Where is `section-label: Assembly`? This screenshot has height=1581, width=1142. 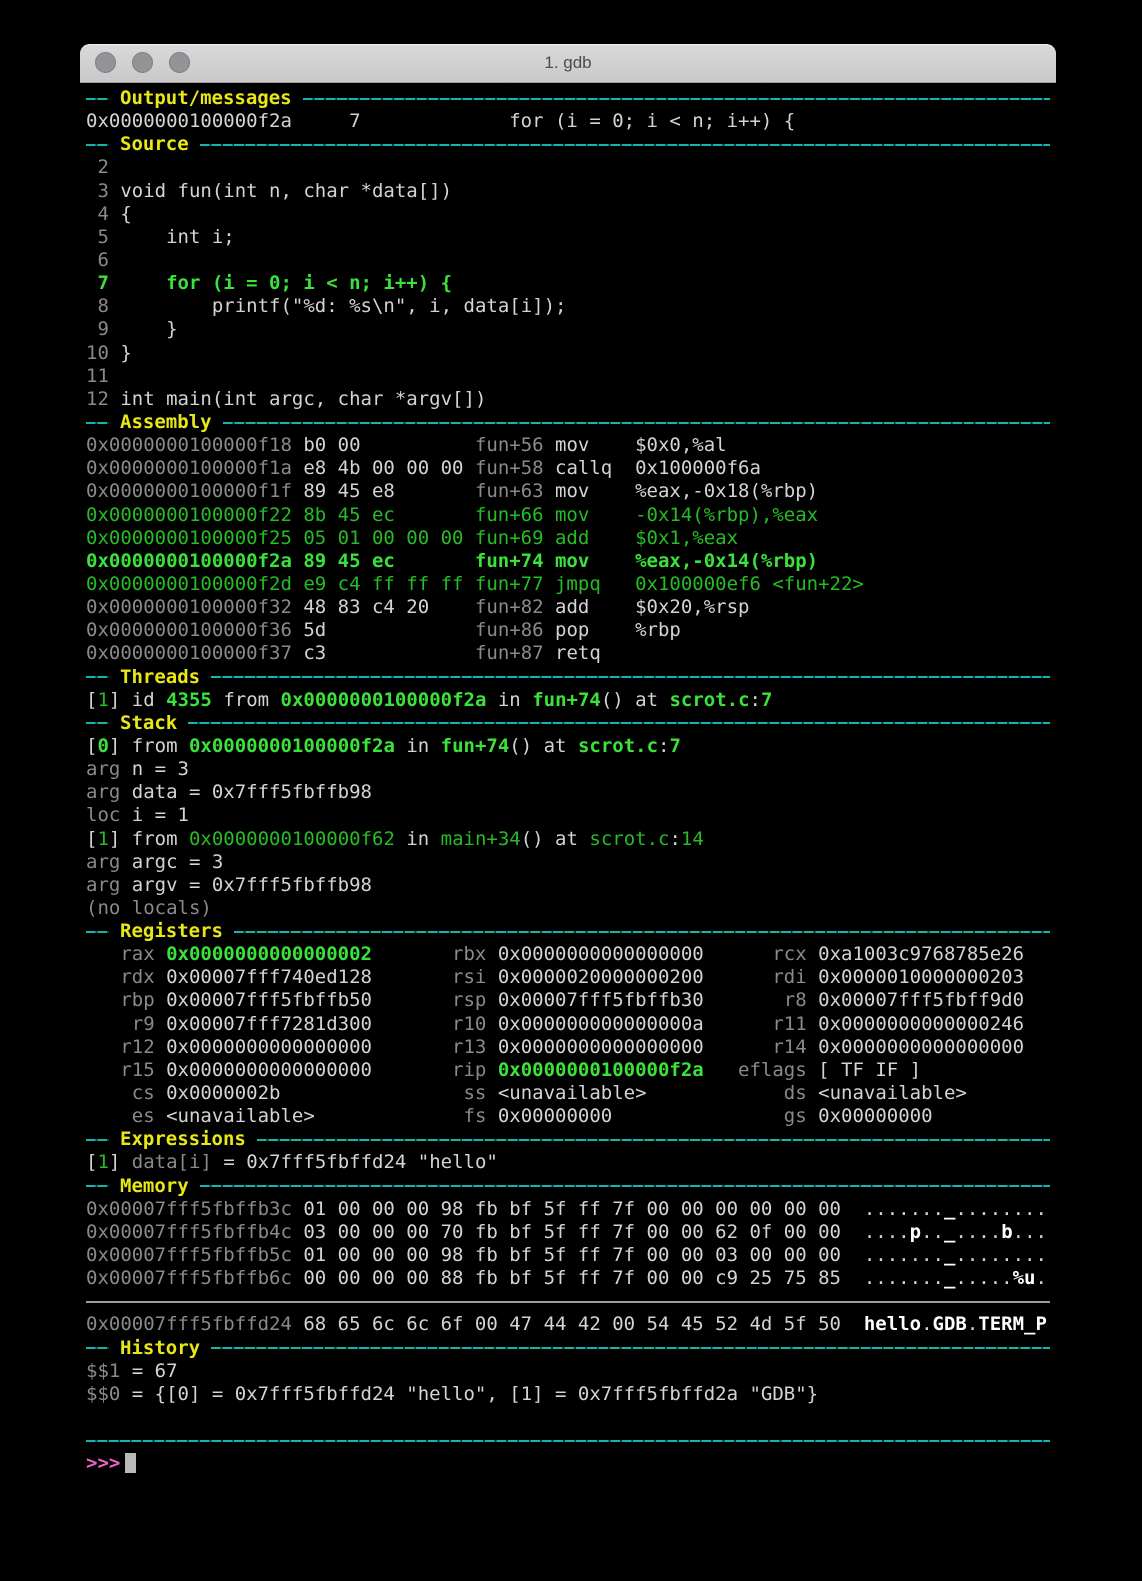 section-label: Assembly is located at coordinates (166, 421).